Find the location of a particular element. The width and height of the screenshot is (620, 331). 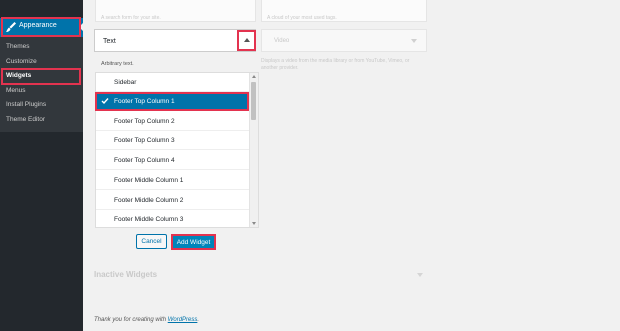

selected-item-highlight is located at coordinates (172, 101).